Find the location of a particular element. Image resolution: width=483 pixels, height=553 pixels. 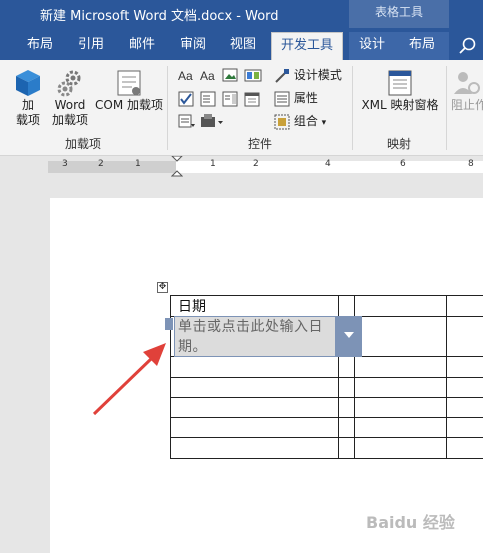

xml-mapping-label: XML 映射窗格 is located at coordinates (400, 105).